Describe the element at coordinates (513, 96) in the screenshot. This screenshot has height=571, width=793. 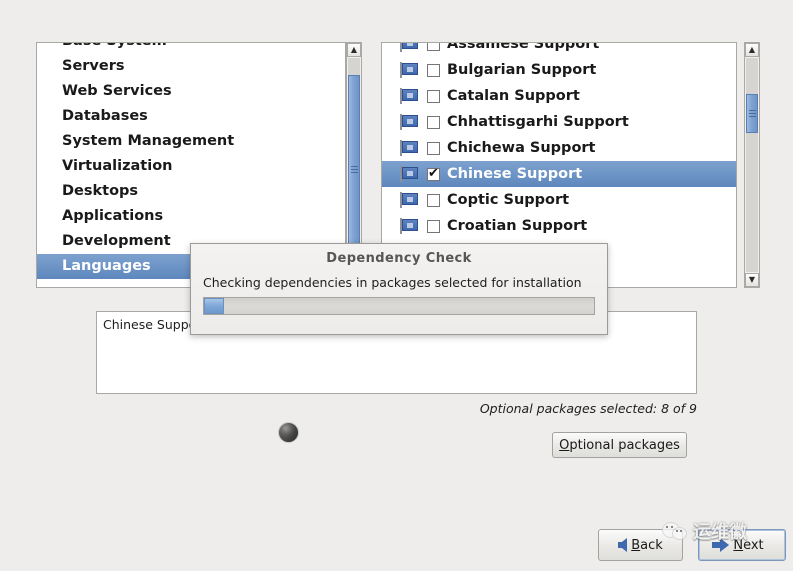
I see `package-label: Catalan Support` at that location.